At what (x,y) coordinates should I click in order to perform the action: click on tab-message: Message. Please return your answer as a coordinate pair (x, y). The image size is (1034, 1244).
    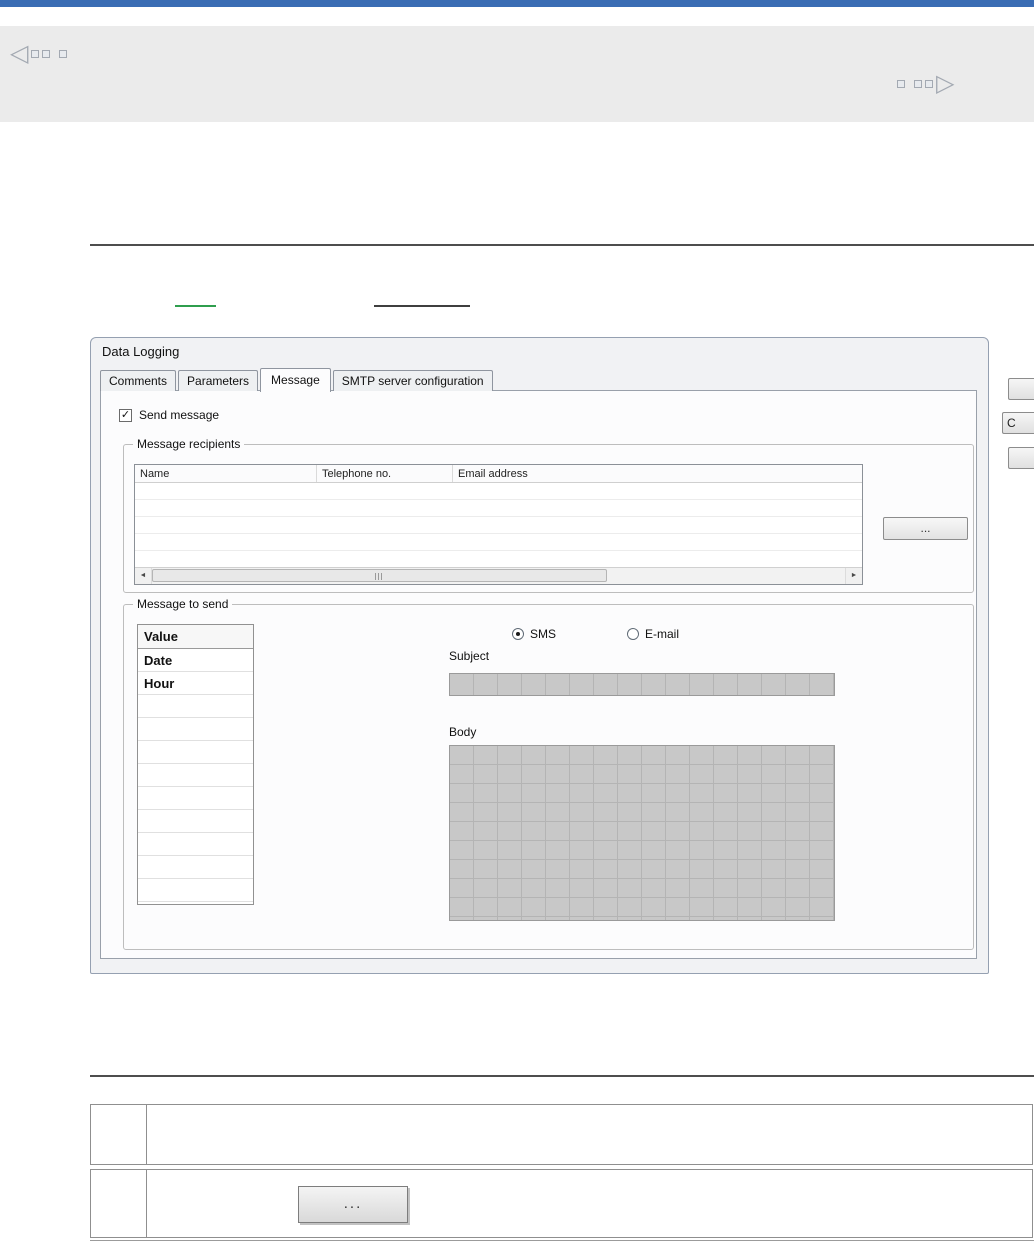
    Looking at the image, I should click on (295, 380).